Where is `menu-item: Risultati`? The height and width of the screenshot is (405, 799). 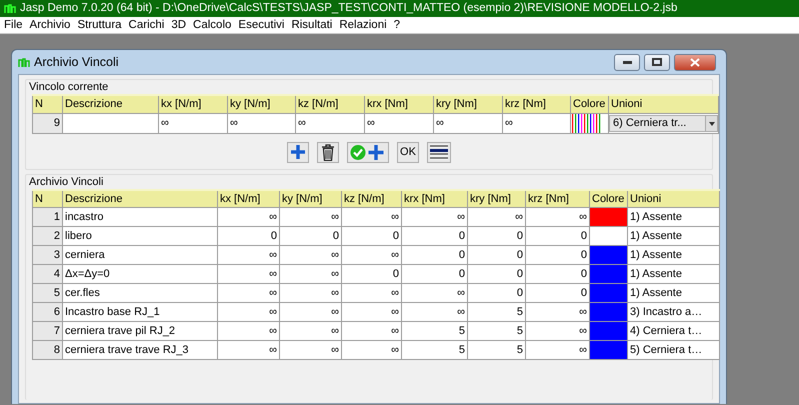 menu-item: Risultati is located at coordinates (311, 25).